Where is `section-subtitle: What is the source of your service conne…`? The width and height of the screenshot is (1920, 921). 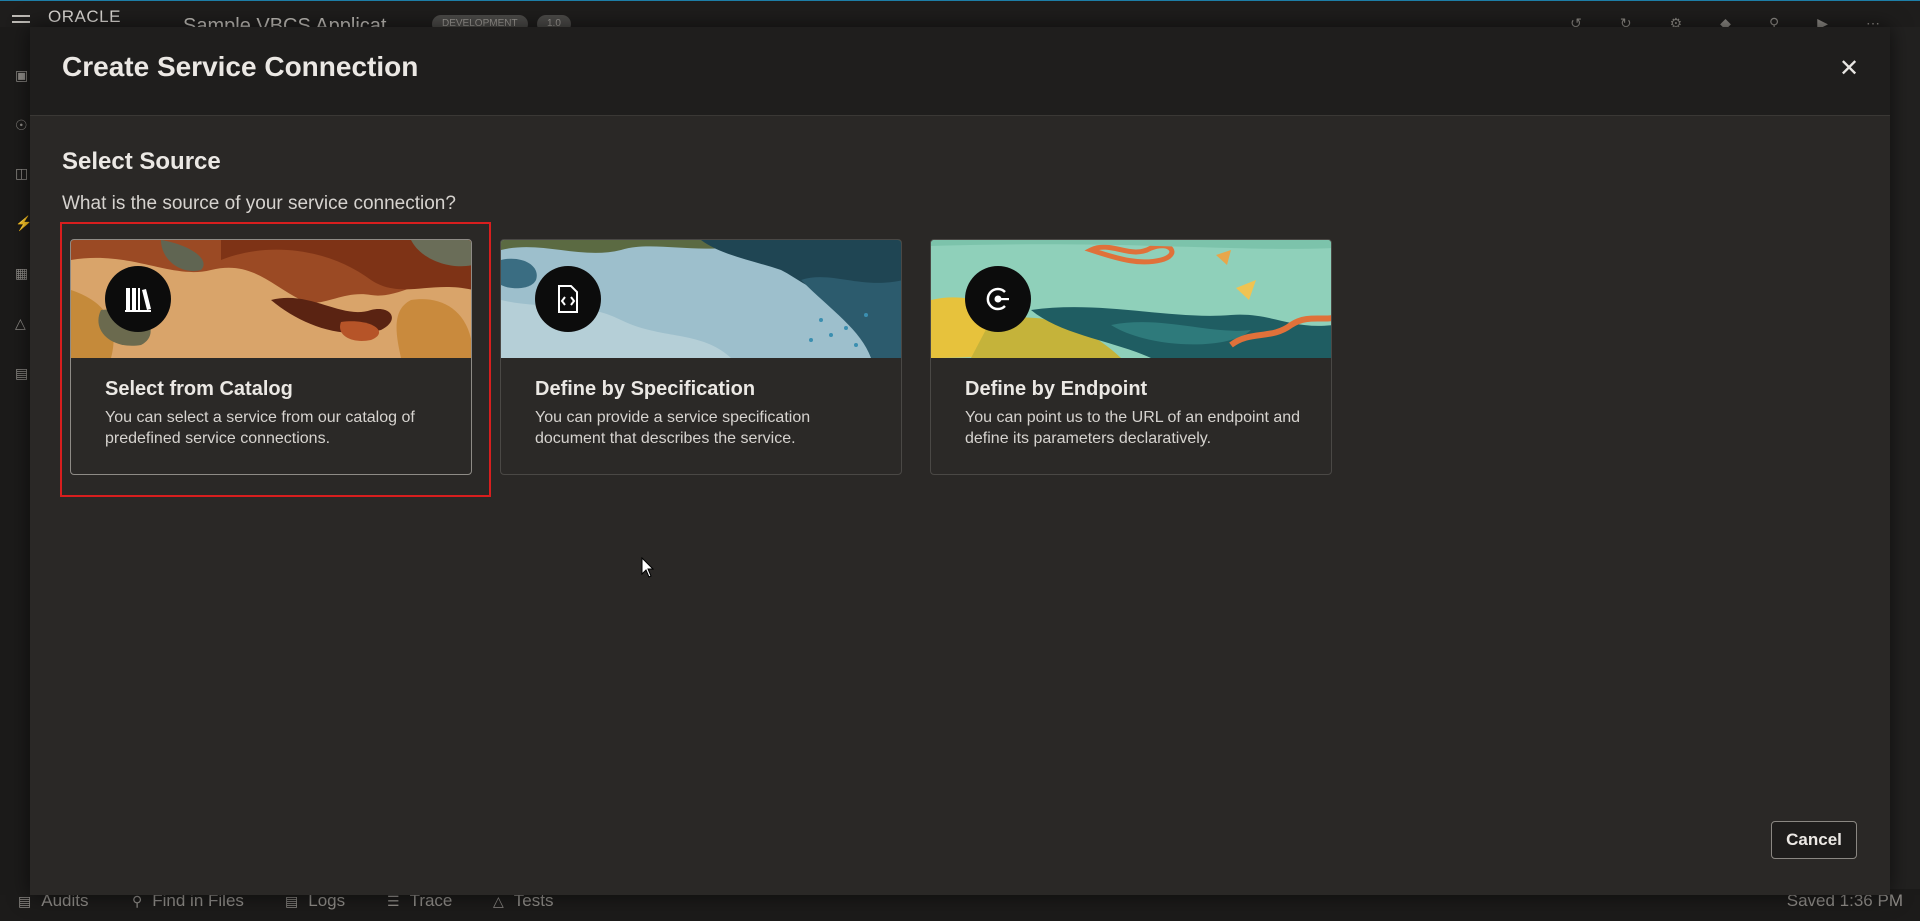
section-subtitle: What is the source of your service conne… is located at coordinates (259, 203).